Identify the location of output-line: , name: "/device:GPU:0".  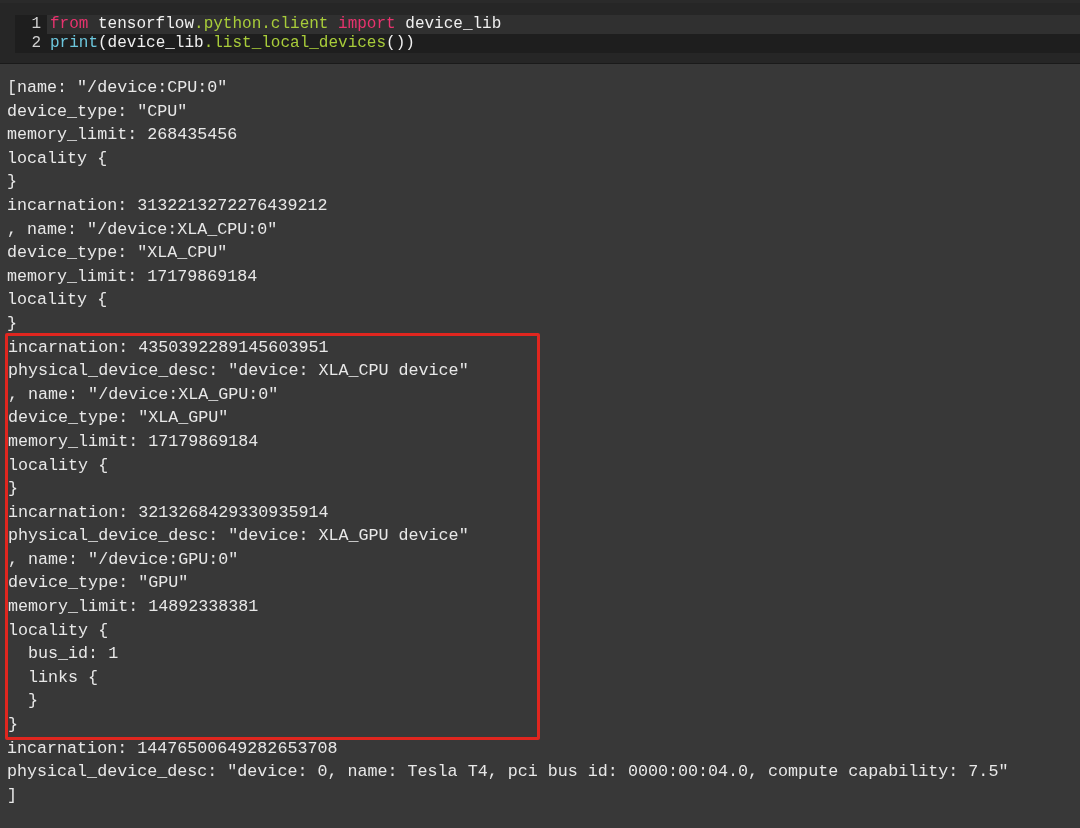
(124, 559).